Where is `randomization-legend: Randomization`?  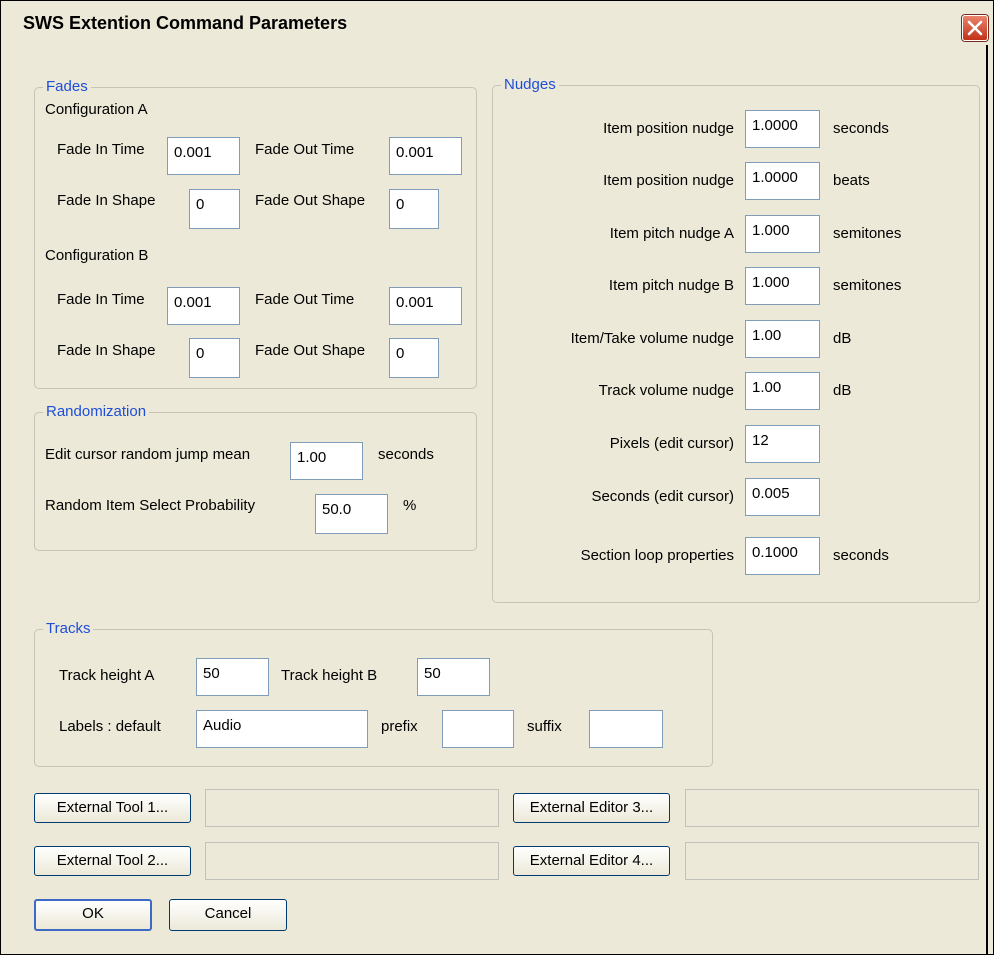 randomization-legend: Randomization is located at coordinates (96, 412).